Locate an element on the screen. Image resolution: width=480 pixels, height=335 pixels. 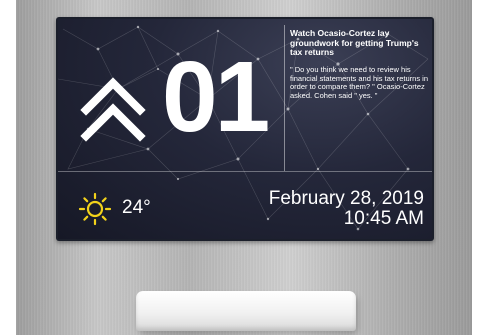
floor-number: 01 is located at coordinates (216, 97).